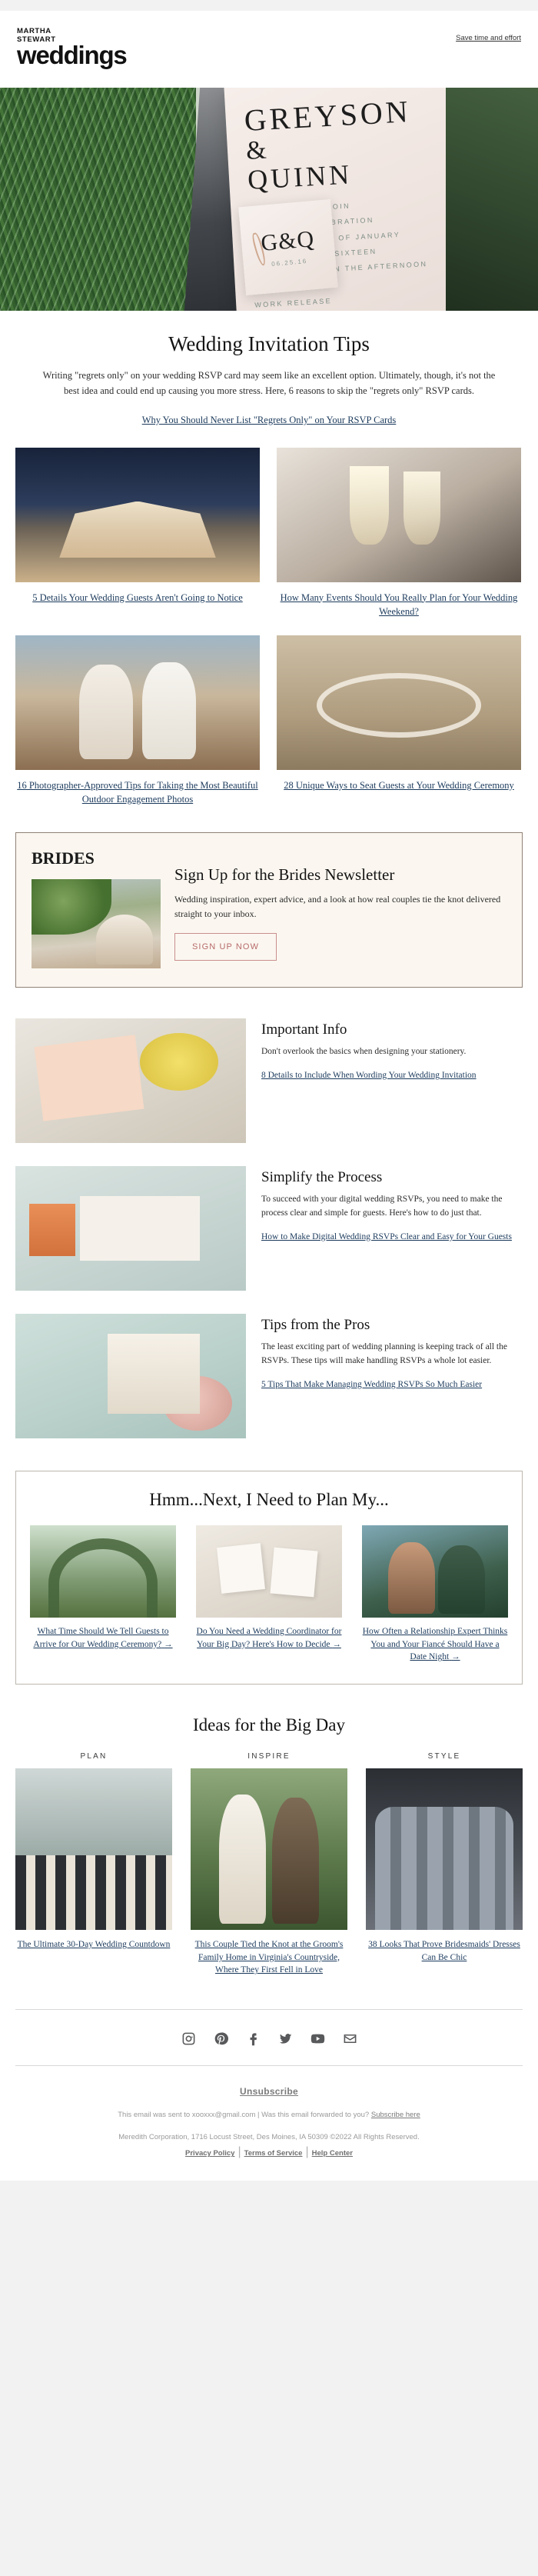  I want to click on facebook-icon, so click(252, 2038).